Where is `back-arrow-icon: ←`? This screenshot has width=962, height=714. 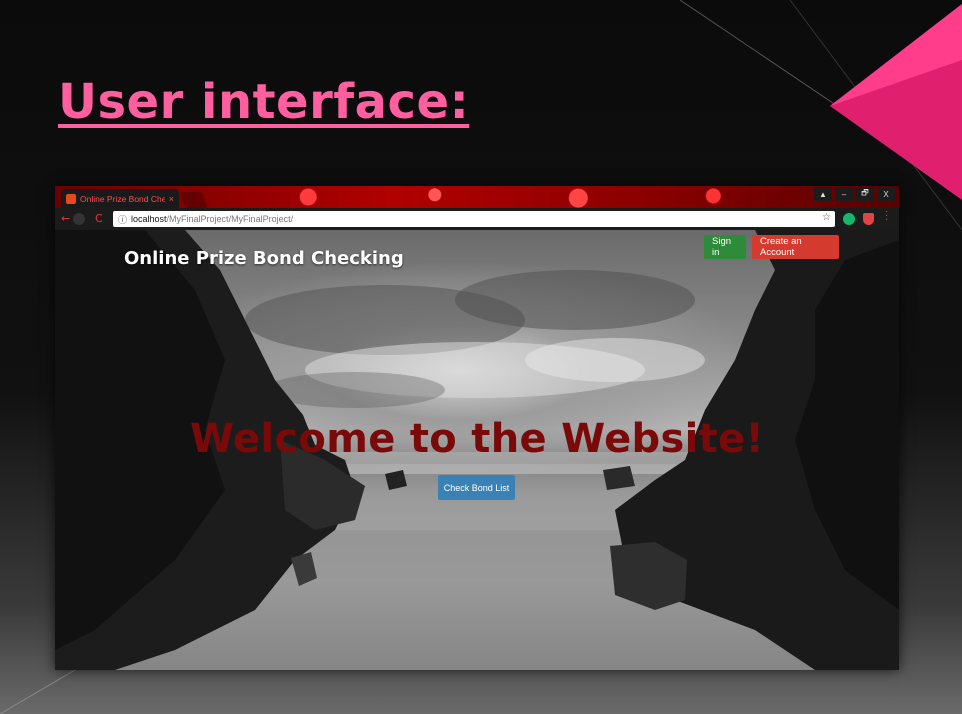 back-arrow-icon: ← is located at coordinates (65, 218).